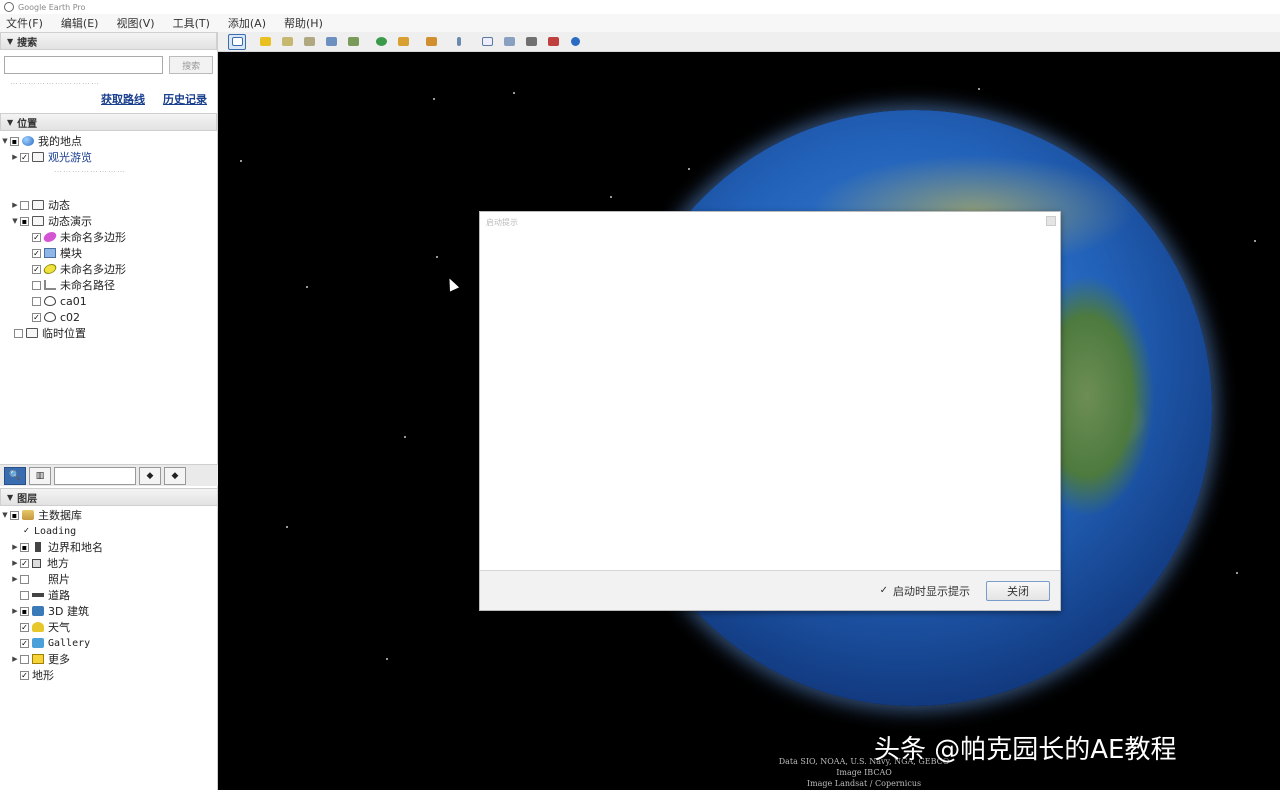 The image size is (1280, 790). I want to click on save-image-button, so click(531, 42).